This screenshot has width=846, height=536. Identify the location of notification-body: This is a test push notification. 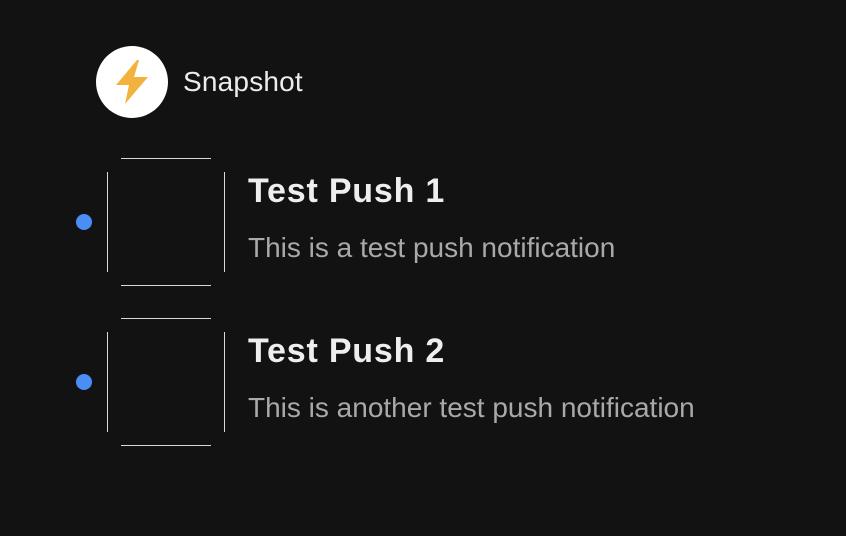
(432, 247).